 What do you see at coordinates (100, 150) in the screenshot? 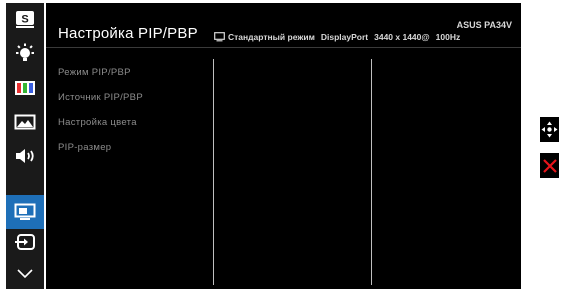
I see `menu-item-pip-size: PIP-размер` at bounding box center [100, 150].